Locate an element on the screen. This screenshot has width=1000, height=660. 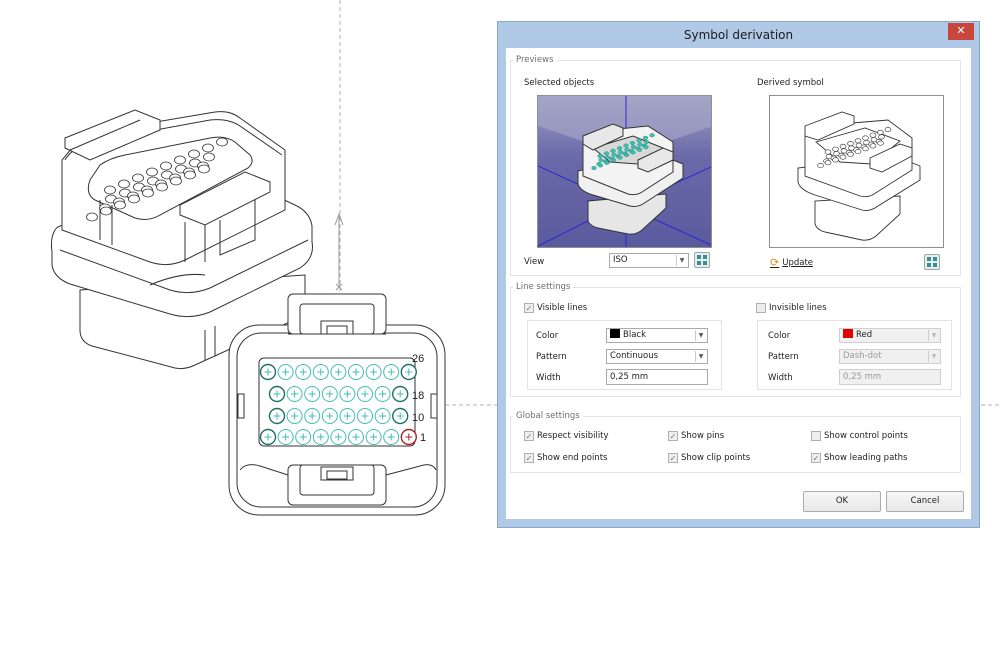
zoom-fit-icon is located at coordinates (702, 260).